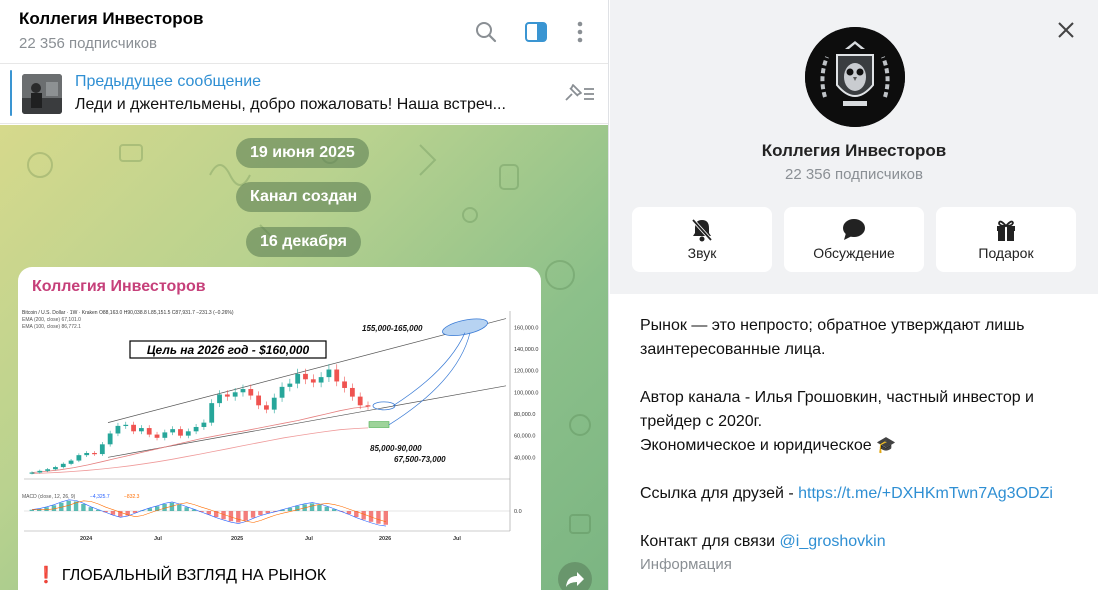  What do you see at coordinates (51, 327) in the screenshot?
I see `ema100-label: EMA (100, close) 86,772.1` at bounding box center [51, 327].